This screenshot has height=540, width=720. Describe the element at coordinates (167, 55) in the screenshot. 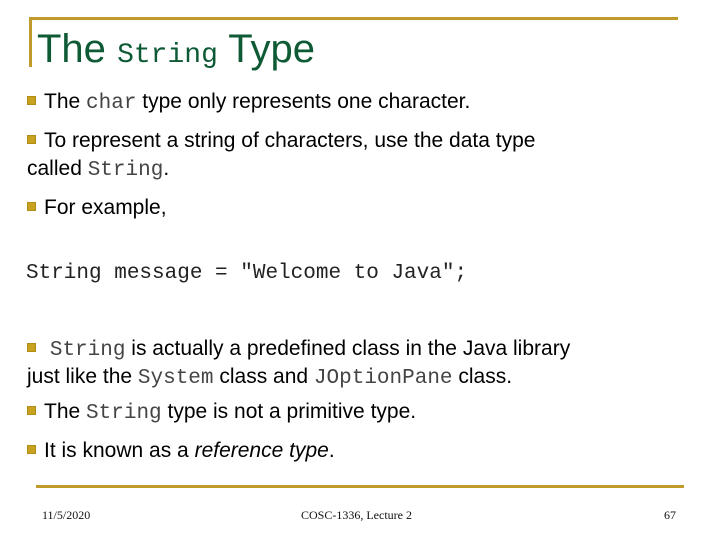

I see `title-code: String` at that location.